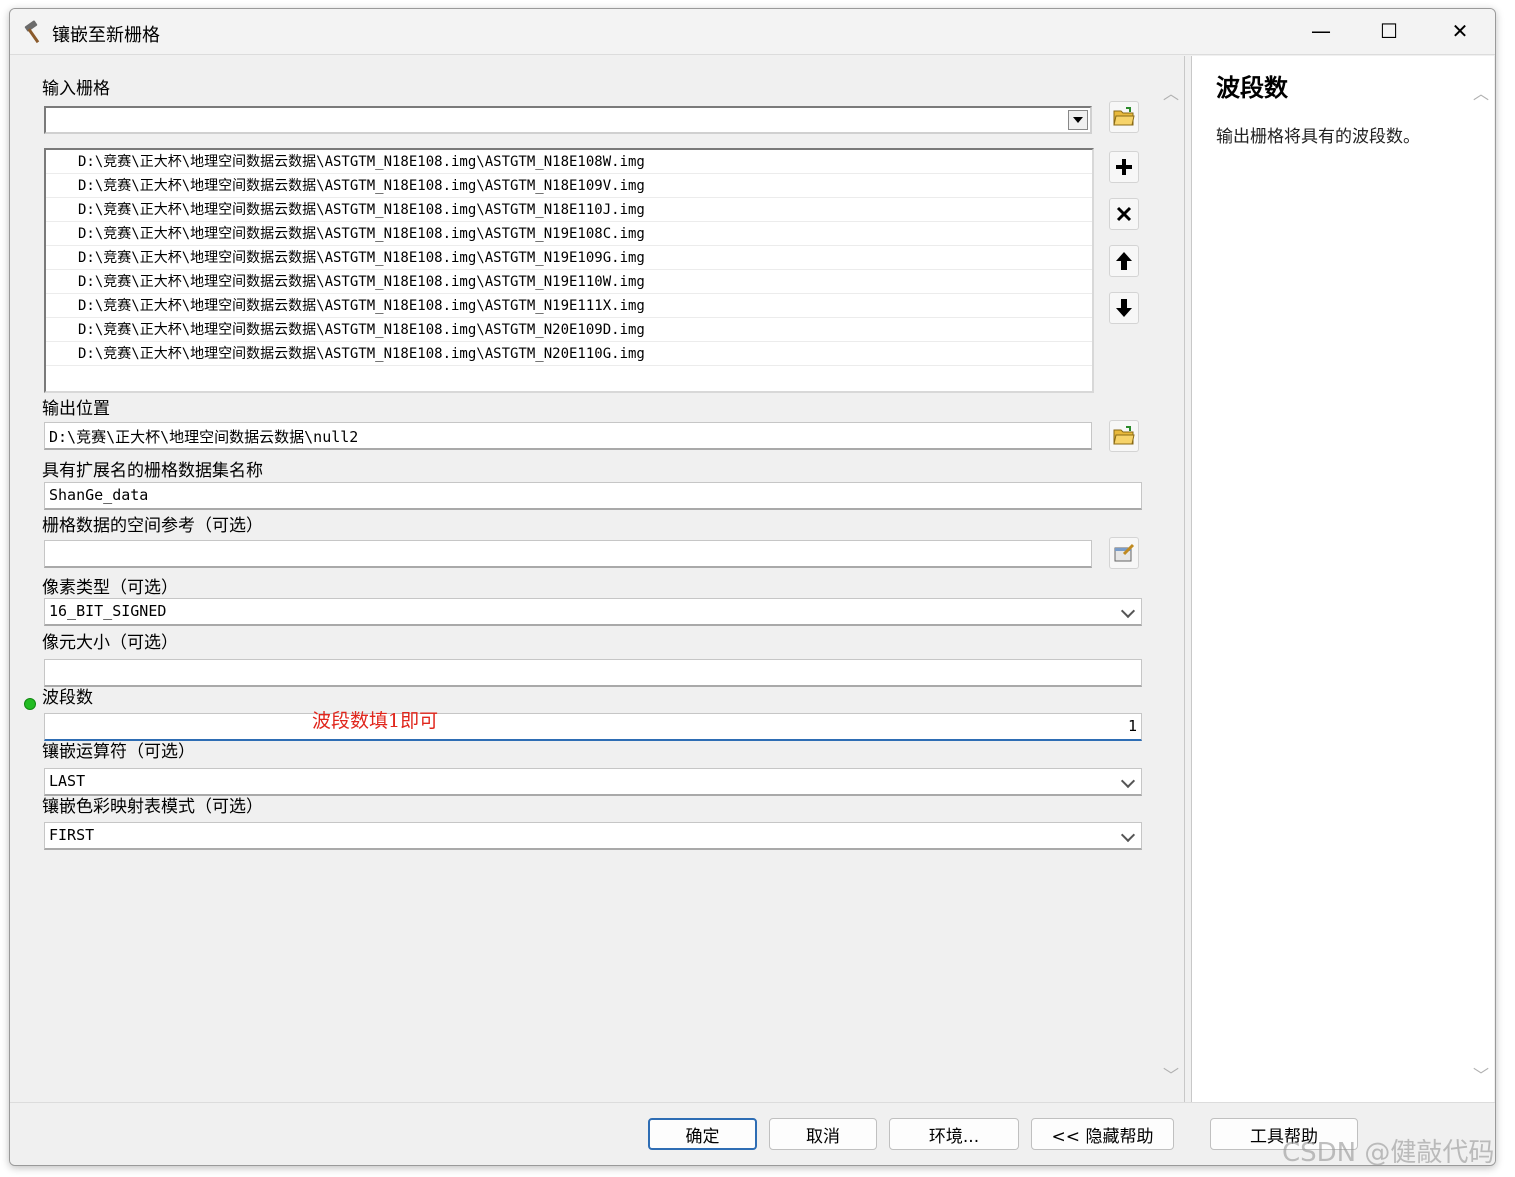 This screenshot has width=1515, height=1177. Describe the element at coordinates (76, 409) in the screenshot. I see `output-location-label: 输出位置` at that location.